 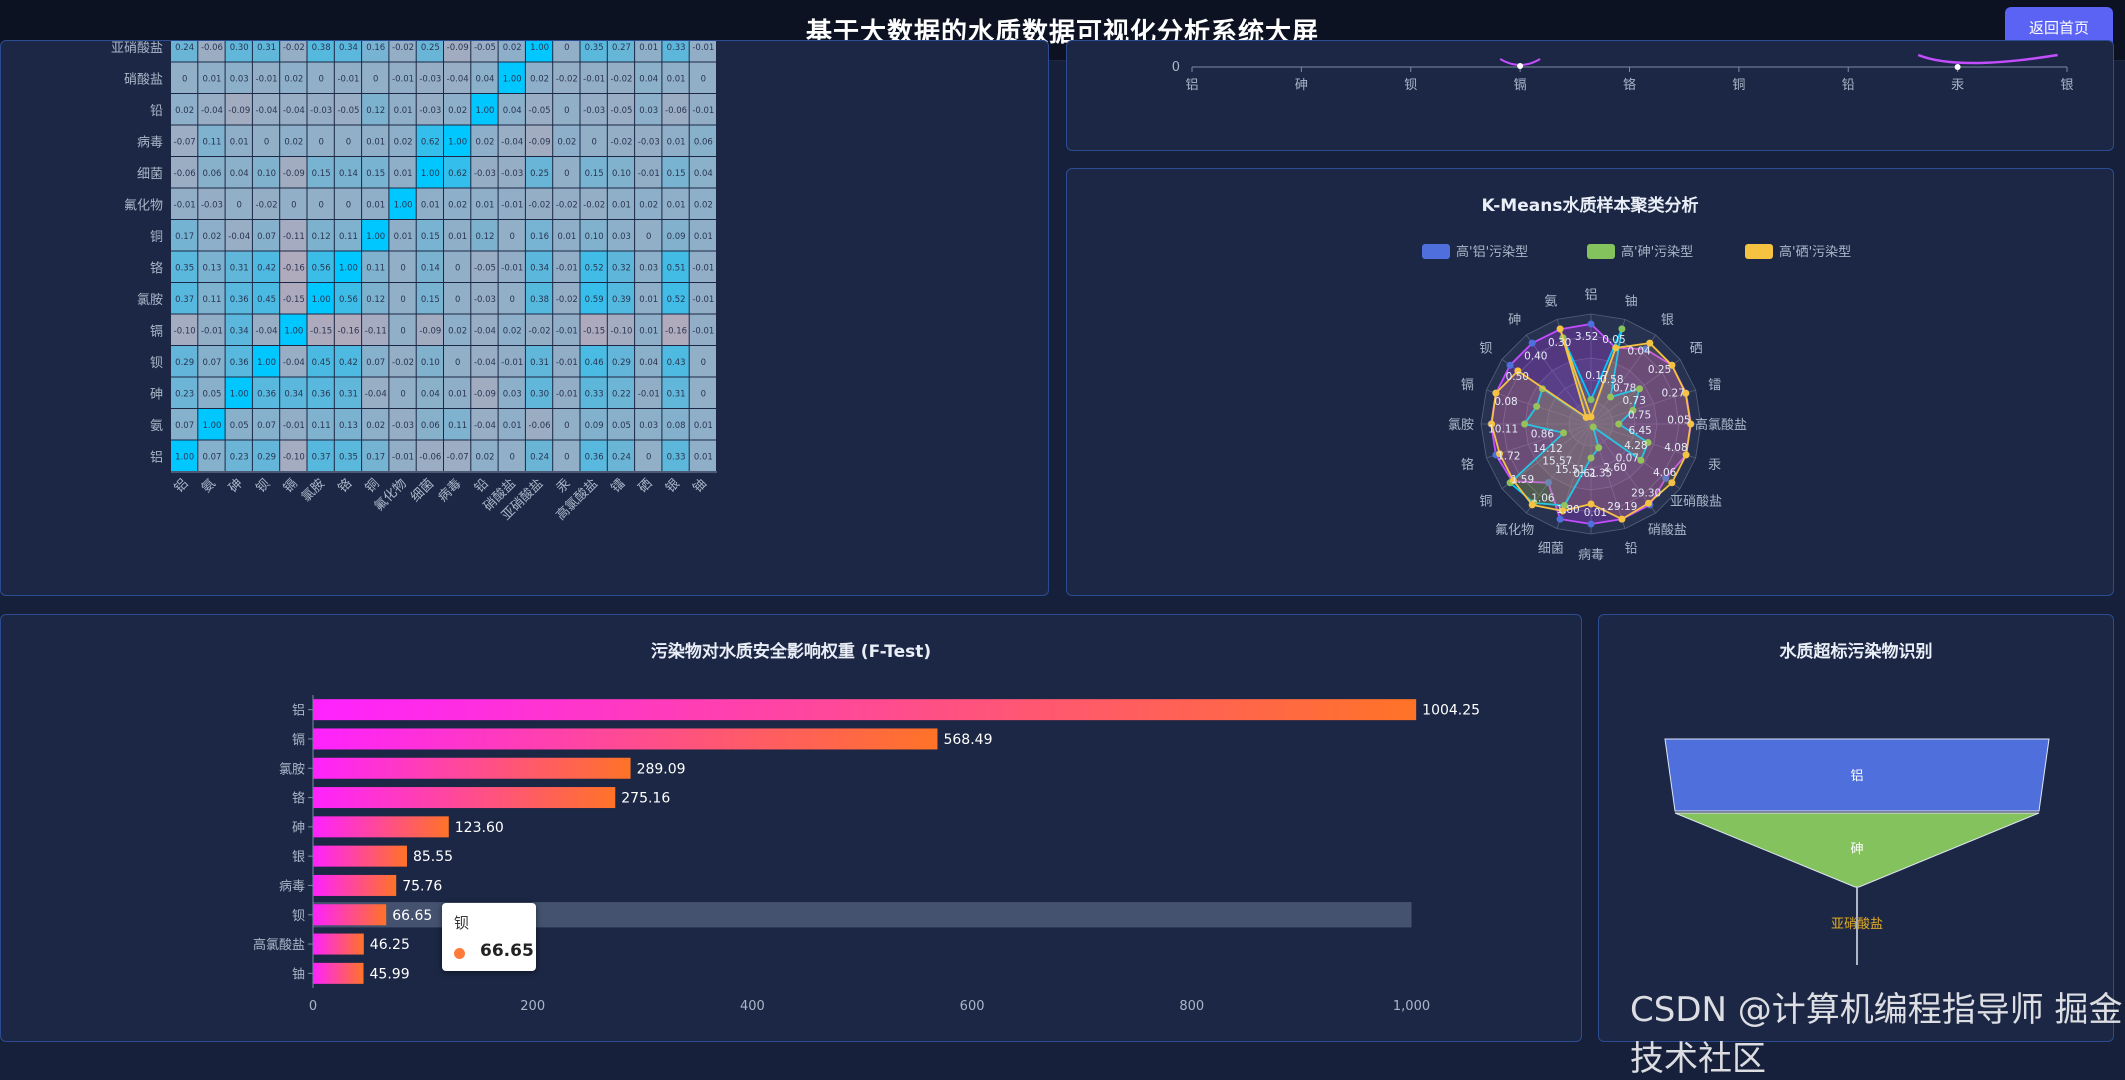 What do you see at coordinates (621, 237) in the screenshot?
I see `heatmap-cell-value: 0.03` at bounding box center [621, 237].